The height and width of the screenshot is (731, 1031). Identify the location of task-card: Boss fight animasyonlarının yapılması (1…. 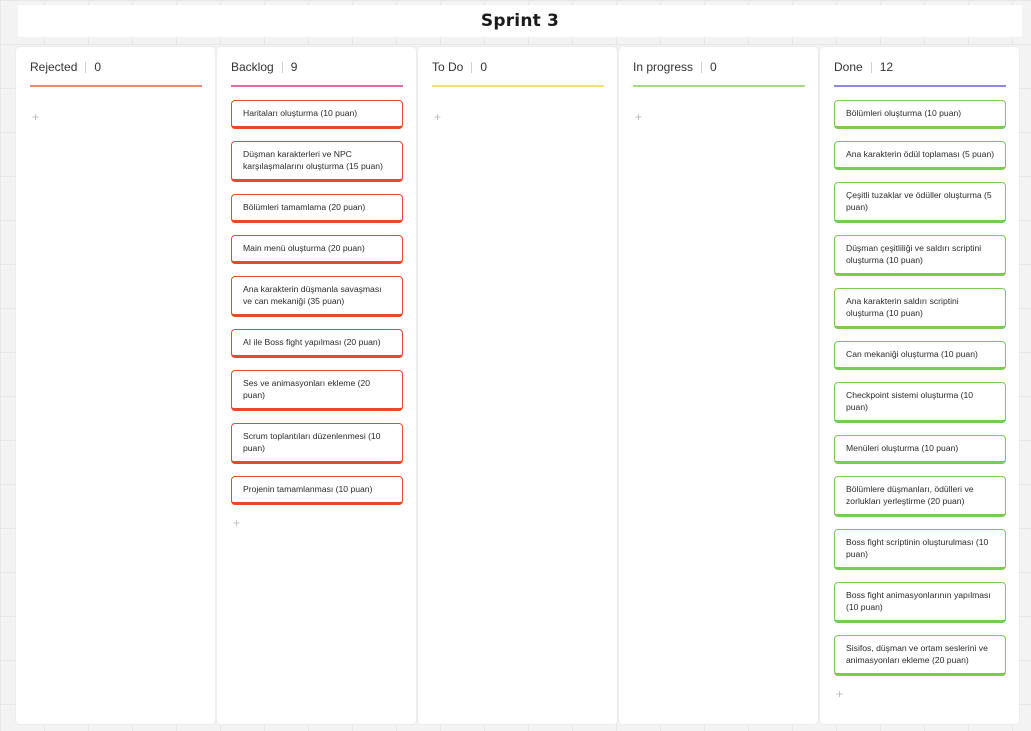
(920, 602).